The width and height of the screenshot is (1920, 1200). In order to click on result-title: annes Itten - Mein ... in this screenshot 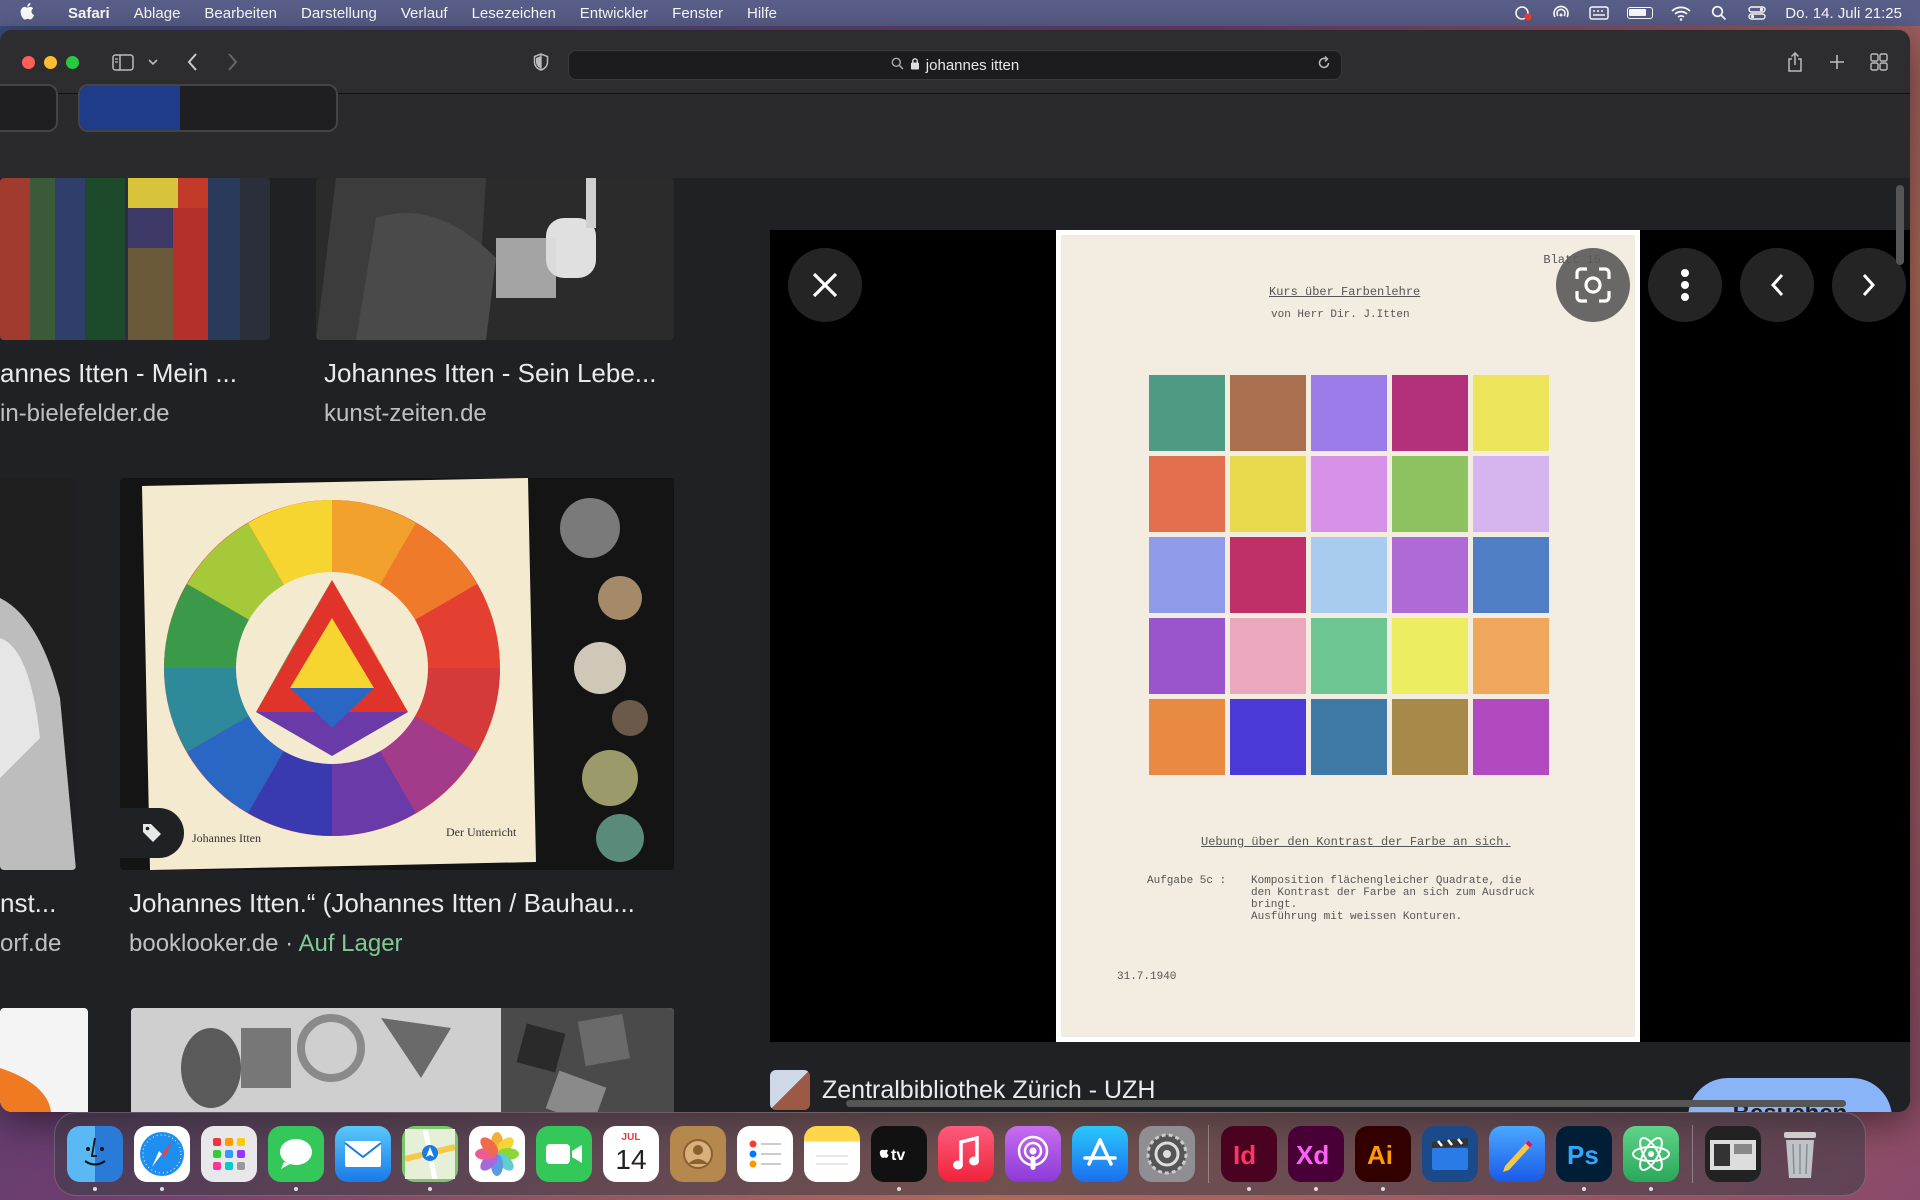, I will do `click(118, 373)`.